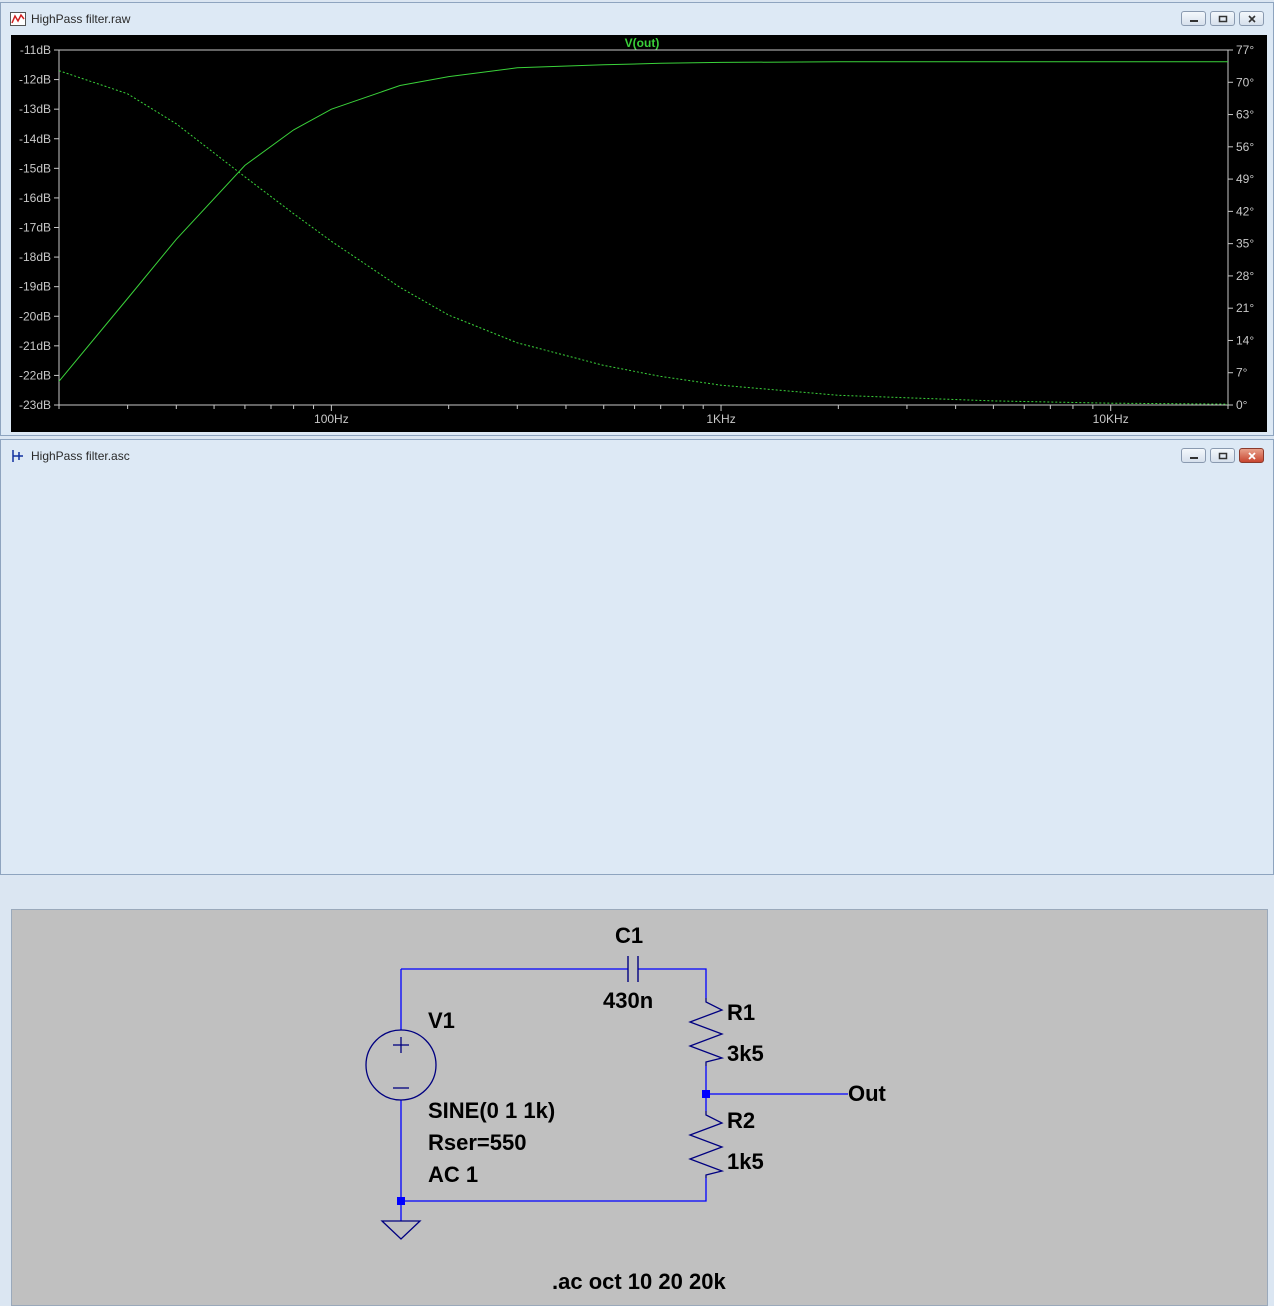 The height and width of the screenshot is (1306, 1274). Describe the element at coordinates (331, 419) in the screenshot. I see `x-tick-label: 100Hz` at that location.